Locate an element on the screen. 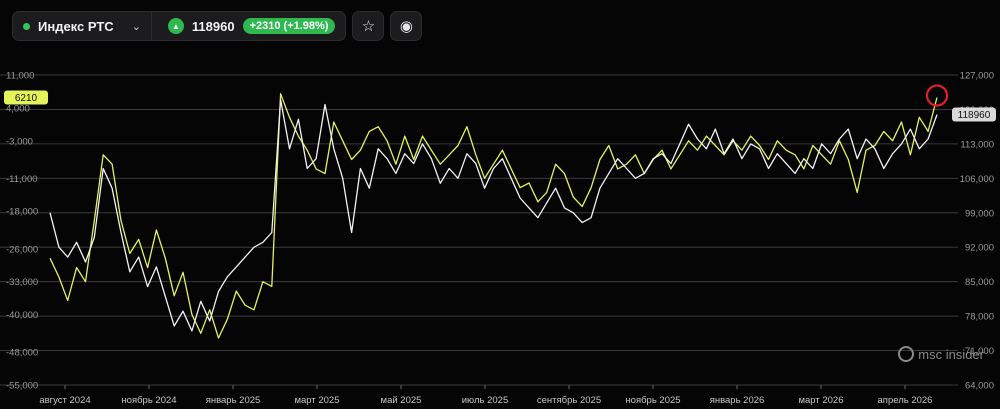 The image size is (1000, 409). right-tick-label: 92,000 is located at coordinates (979, 248).